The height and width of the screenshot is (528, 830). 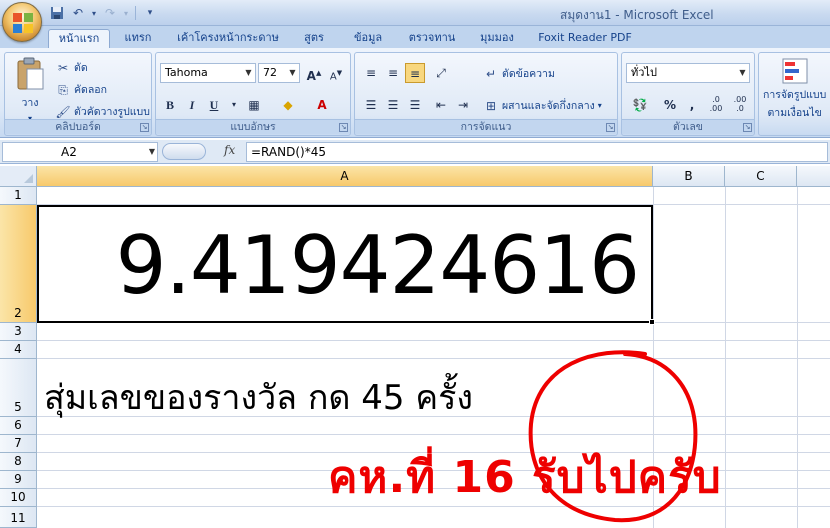 I want to click on brush-icon: 🖌, so click(x=63, y=111).